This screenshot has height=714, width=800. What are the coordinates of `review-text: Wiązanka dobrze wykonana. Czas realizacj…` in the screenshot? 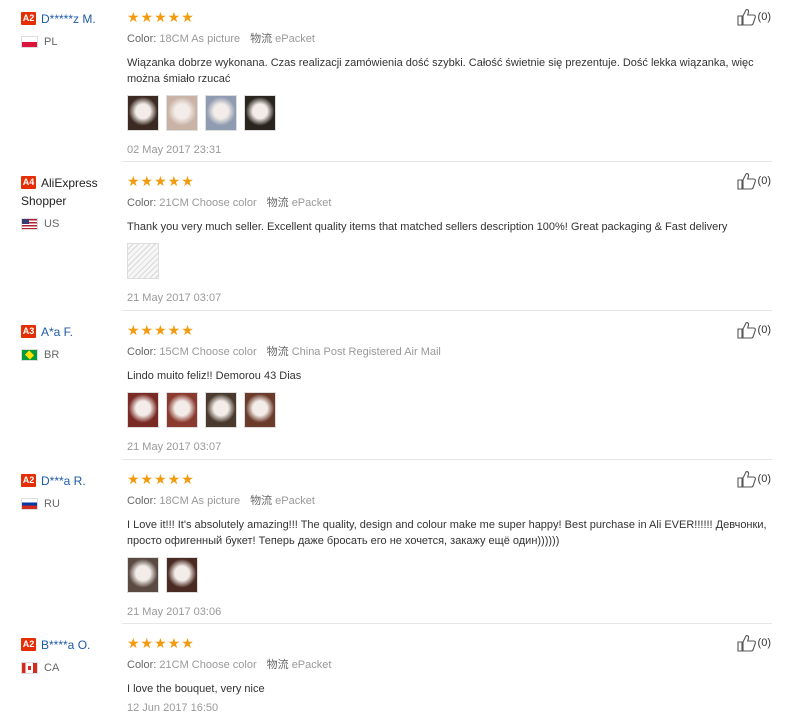 It's located at (440, 71).